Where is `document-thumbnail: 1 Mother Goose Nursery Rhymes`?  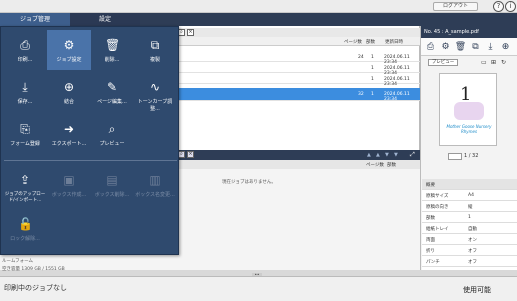
document-thumbnail: 1 Mother Goose Nursery Rhymes is located at coordinates (468, 109).